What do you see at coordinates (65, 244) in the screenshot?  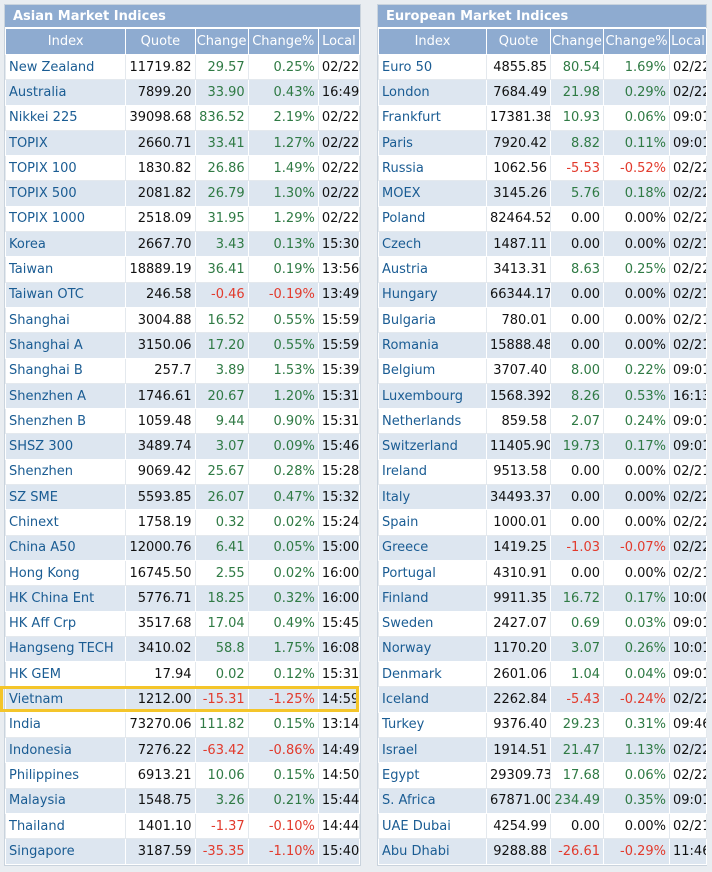 I see `index-name-link: Korea` at bounding box center [65, 244].